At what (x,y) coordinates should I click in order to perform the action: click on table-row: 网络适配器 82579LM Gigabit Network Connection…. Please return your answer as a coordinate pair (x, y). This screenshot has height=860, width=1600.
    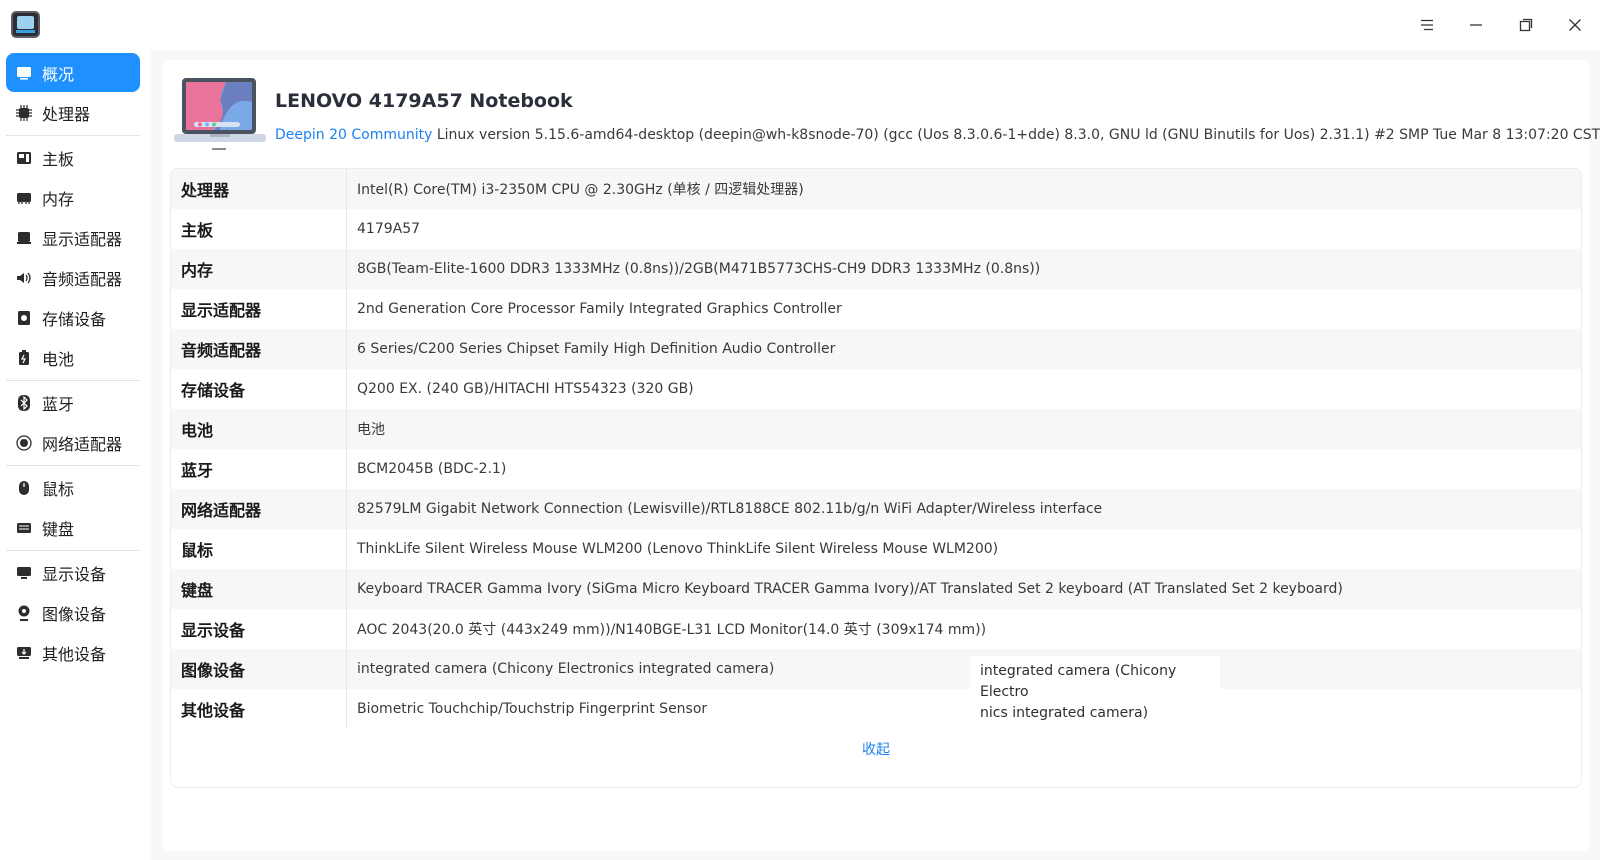
    Looking at the image, I should click on (876, 509).